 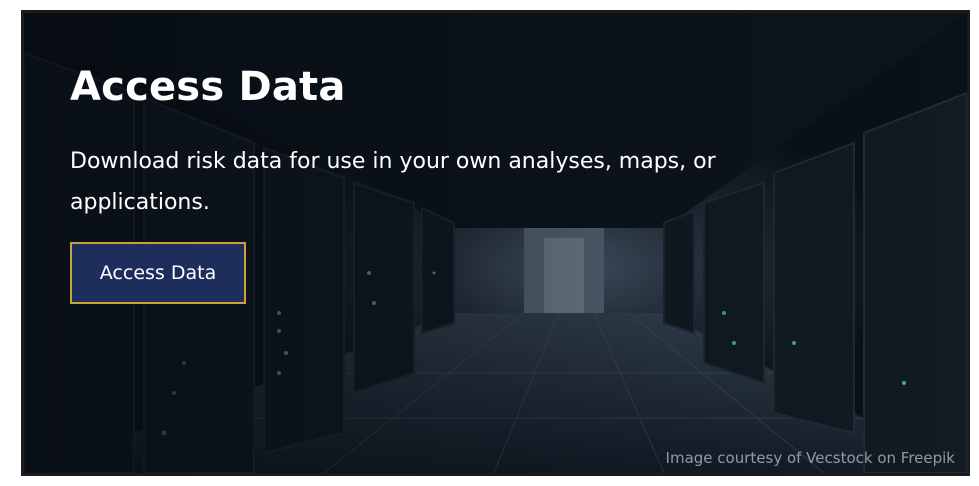 What do you see at coordinates (810, 458) in the screenshot?
I see `image-credit: Image courtesy of Vecstock on Freepik` at bounding box center [810, 458].